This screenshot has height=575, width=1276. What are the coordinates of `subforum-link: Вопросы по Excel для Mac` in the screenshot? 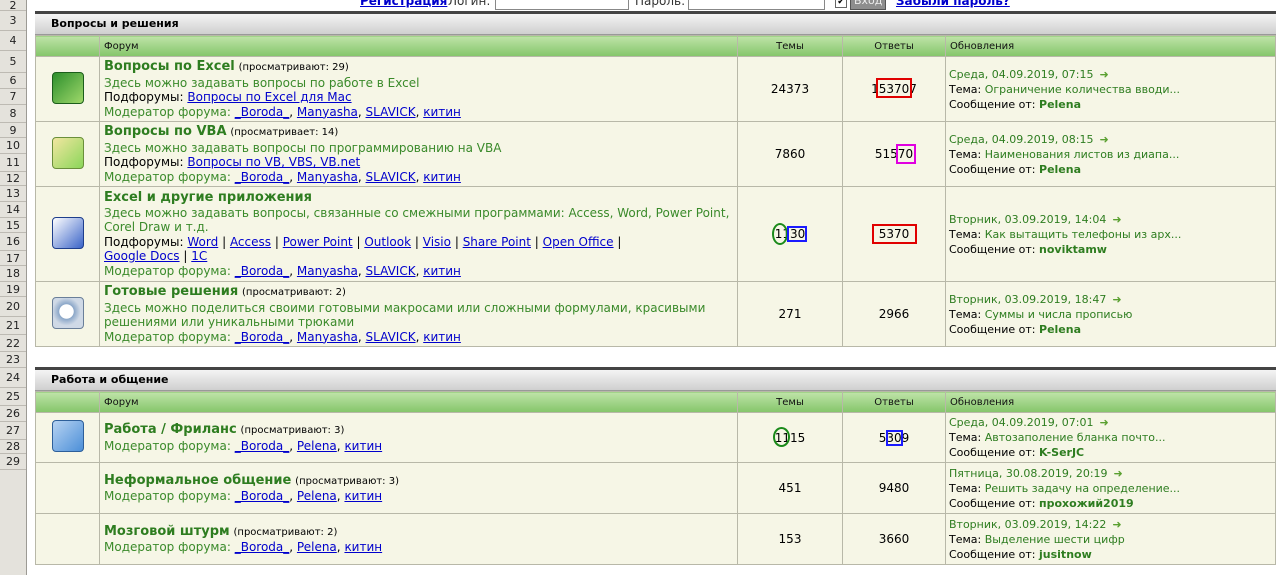 It's located at (269, 97).